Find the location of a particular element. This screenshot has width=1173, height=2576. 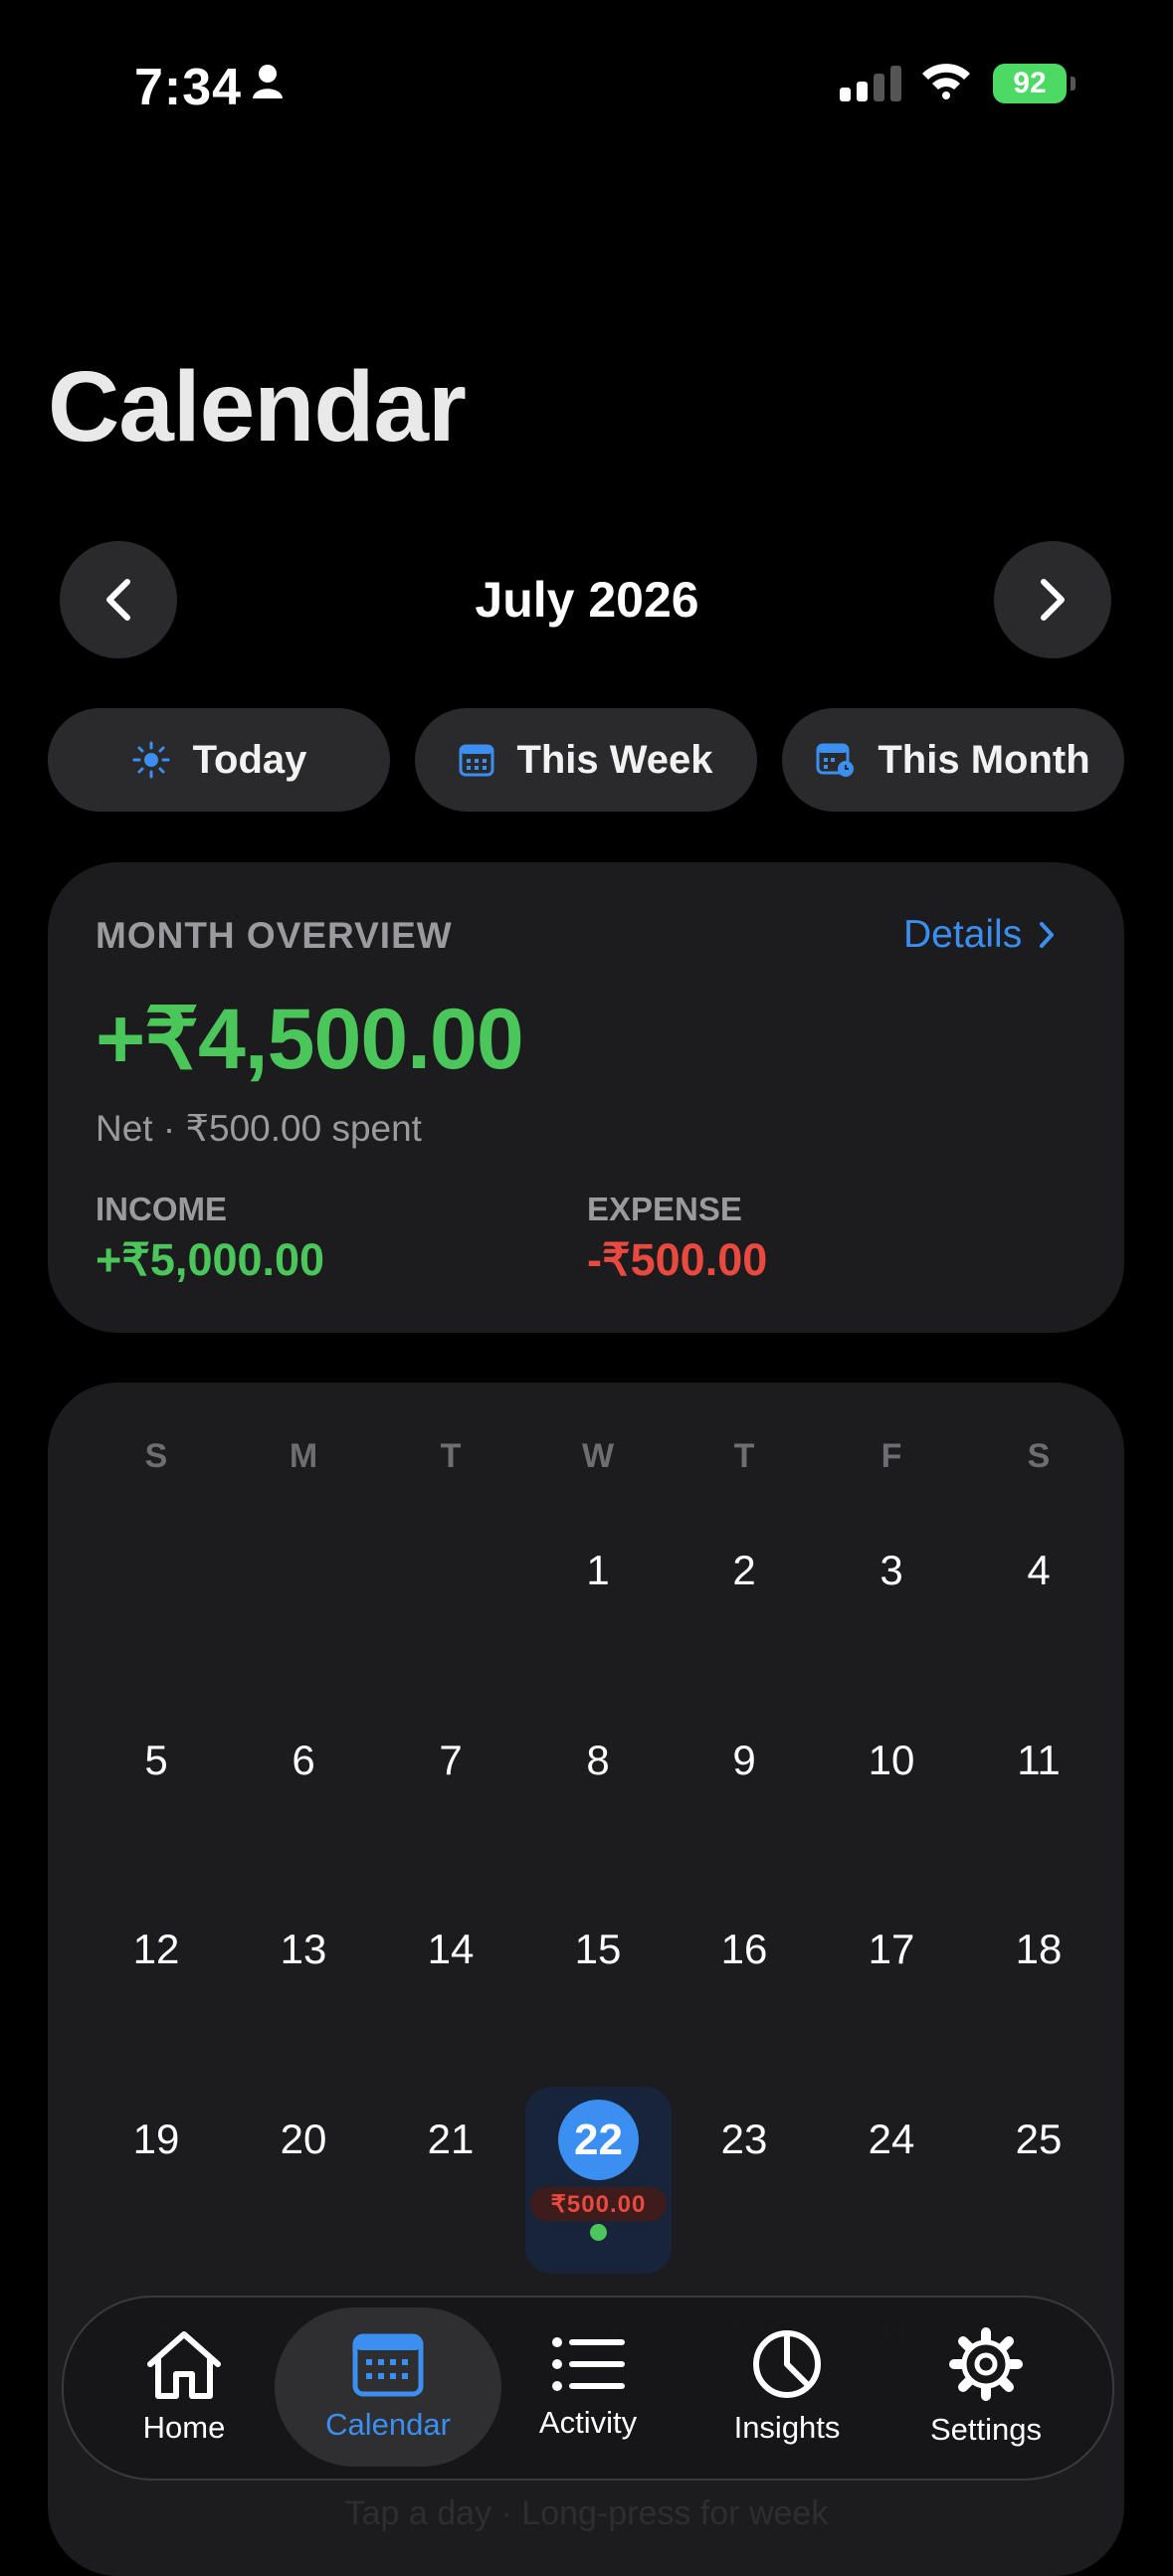

chevron-left-icon is located at coordinates (118, 600).